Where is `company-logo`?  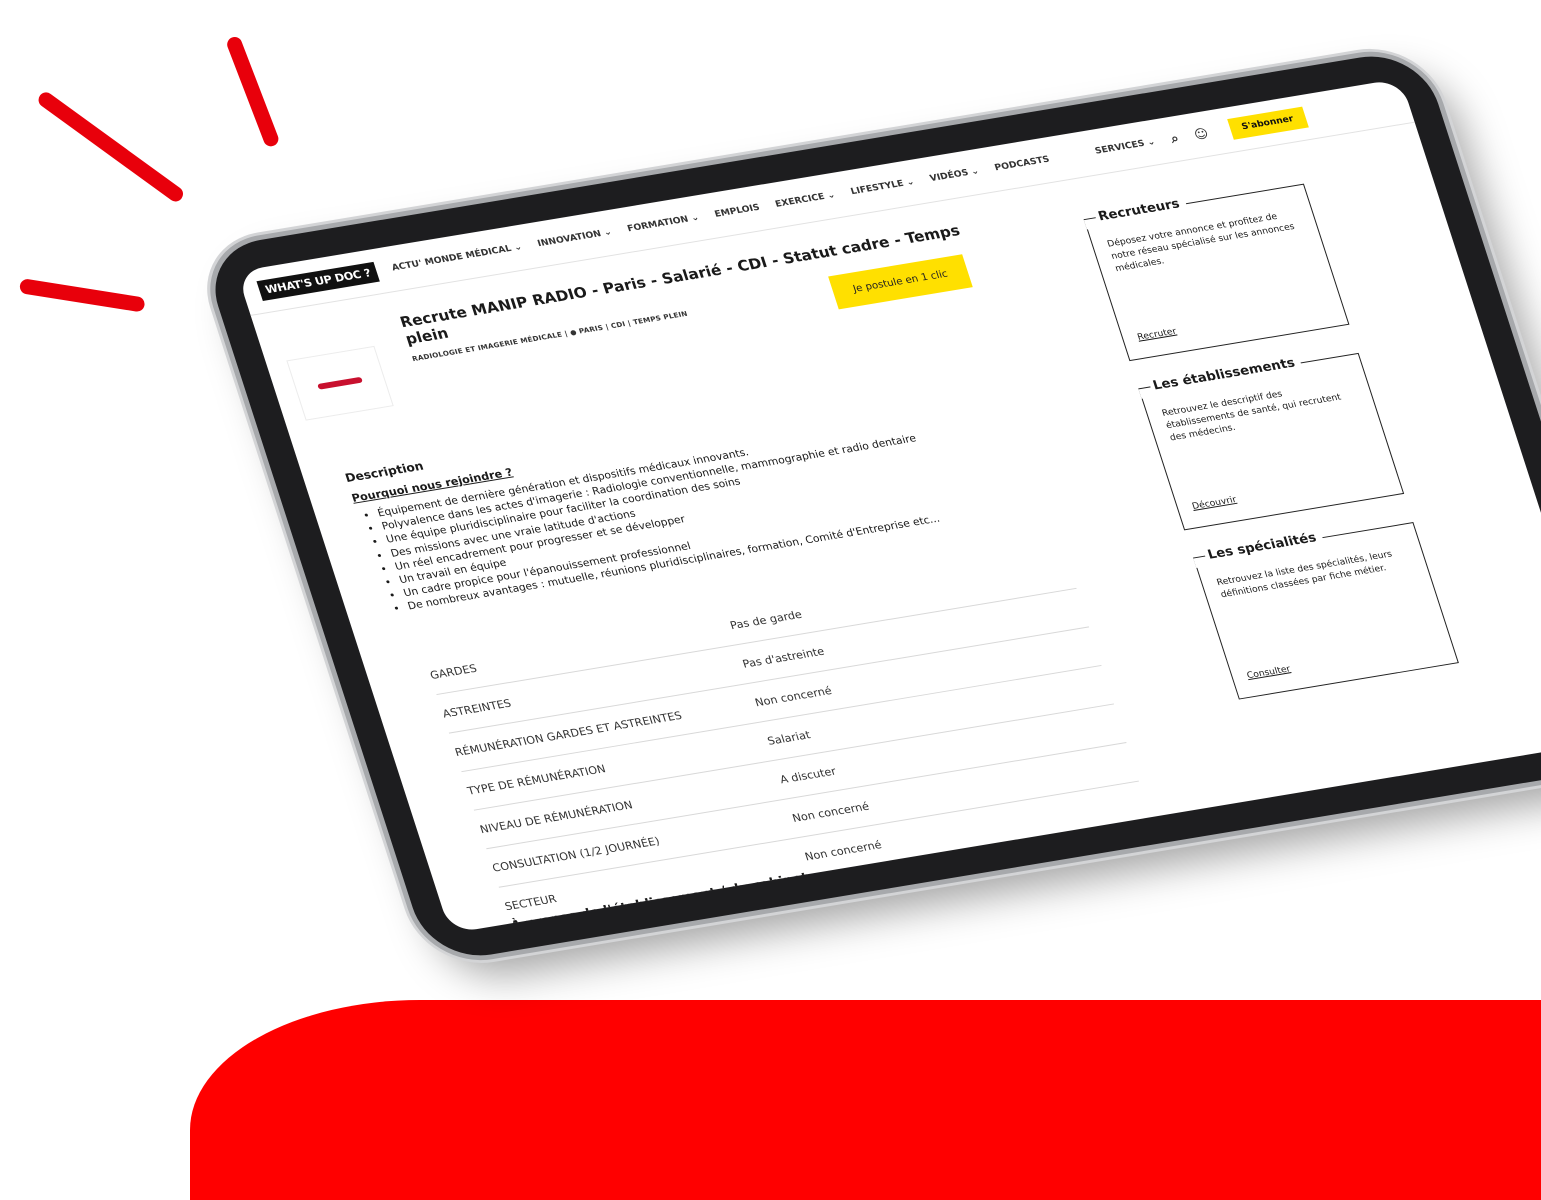 company-logo is located at coordinates (340, 383).